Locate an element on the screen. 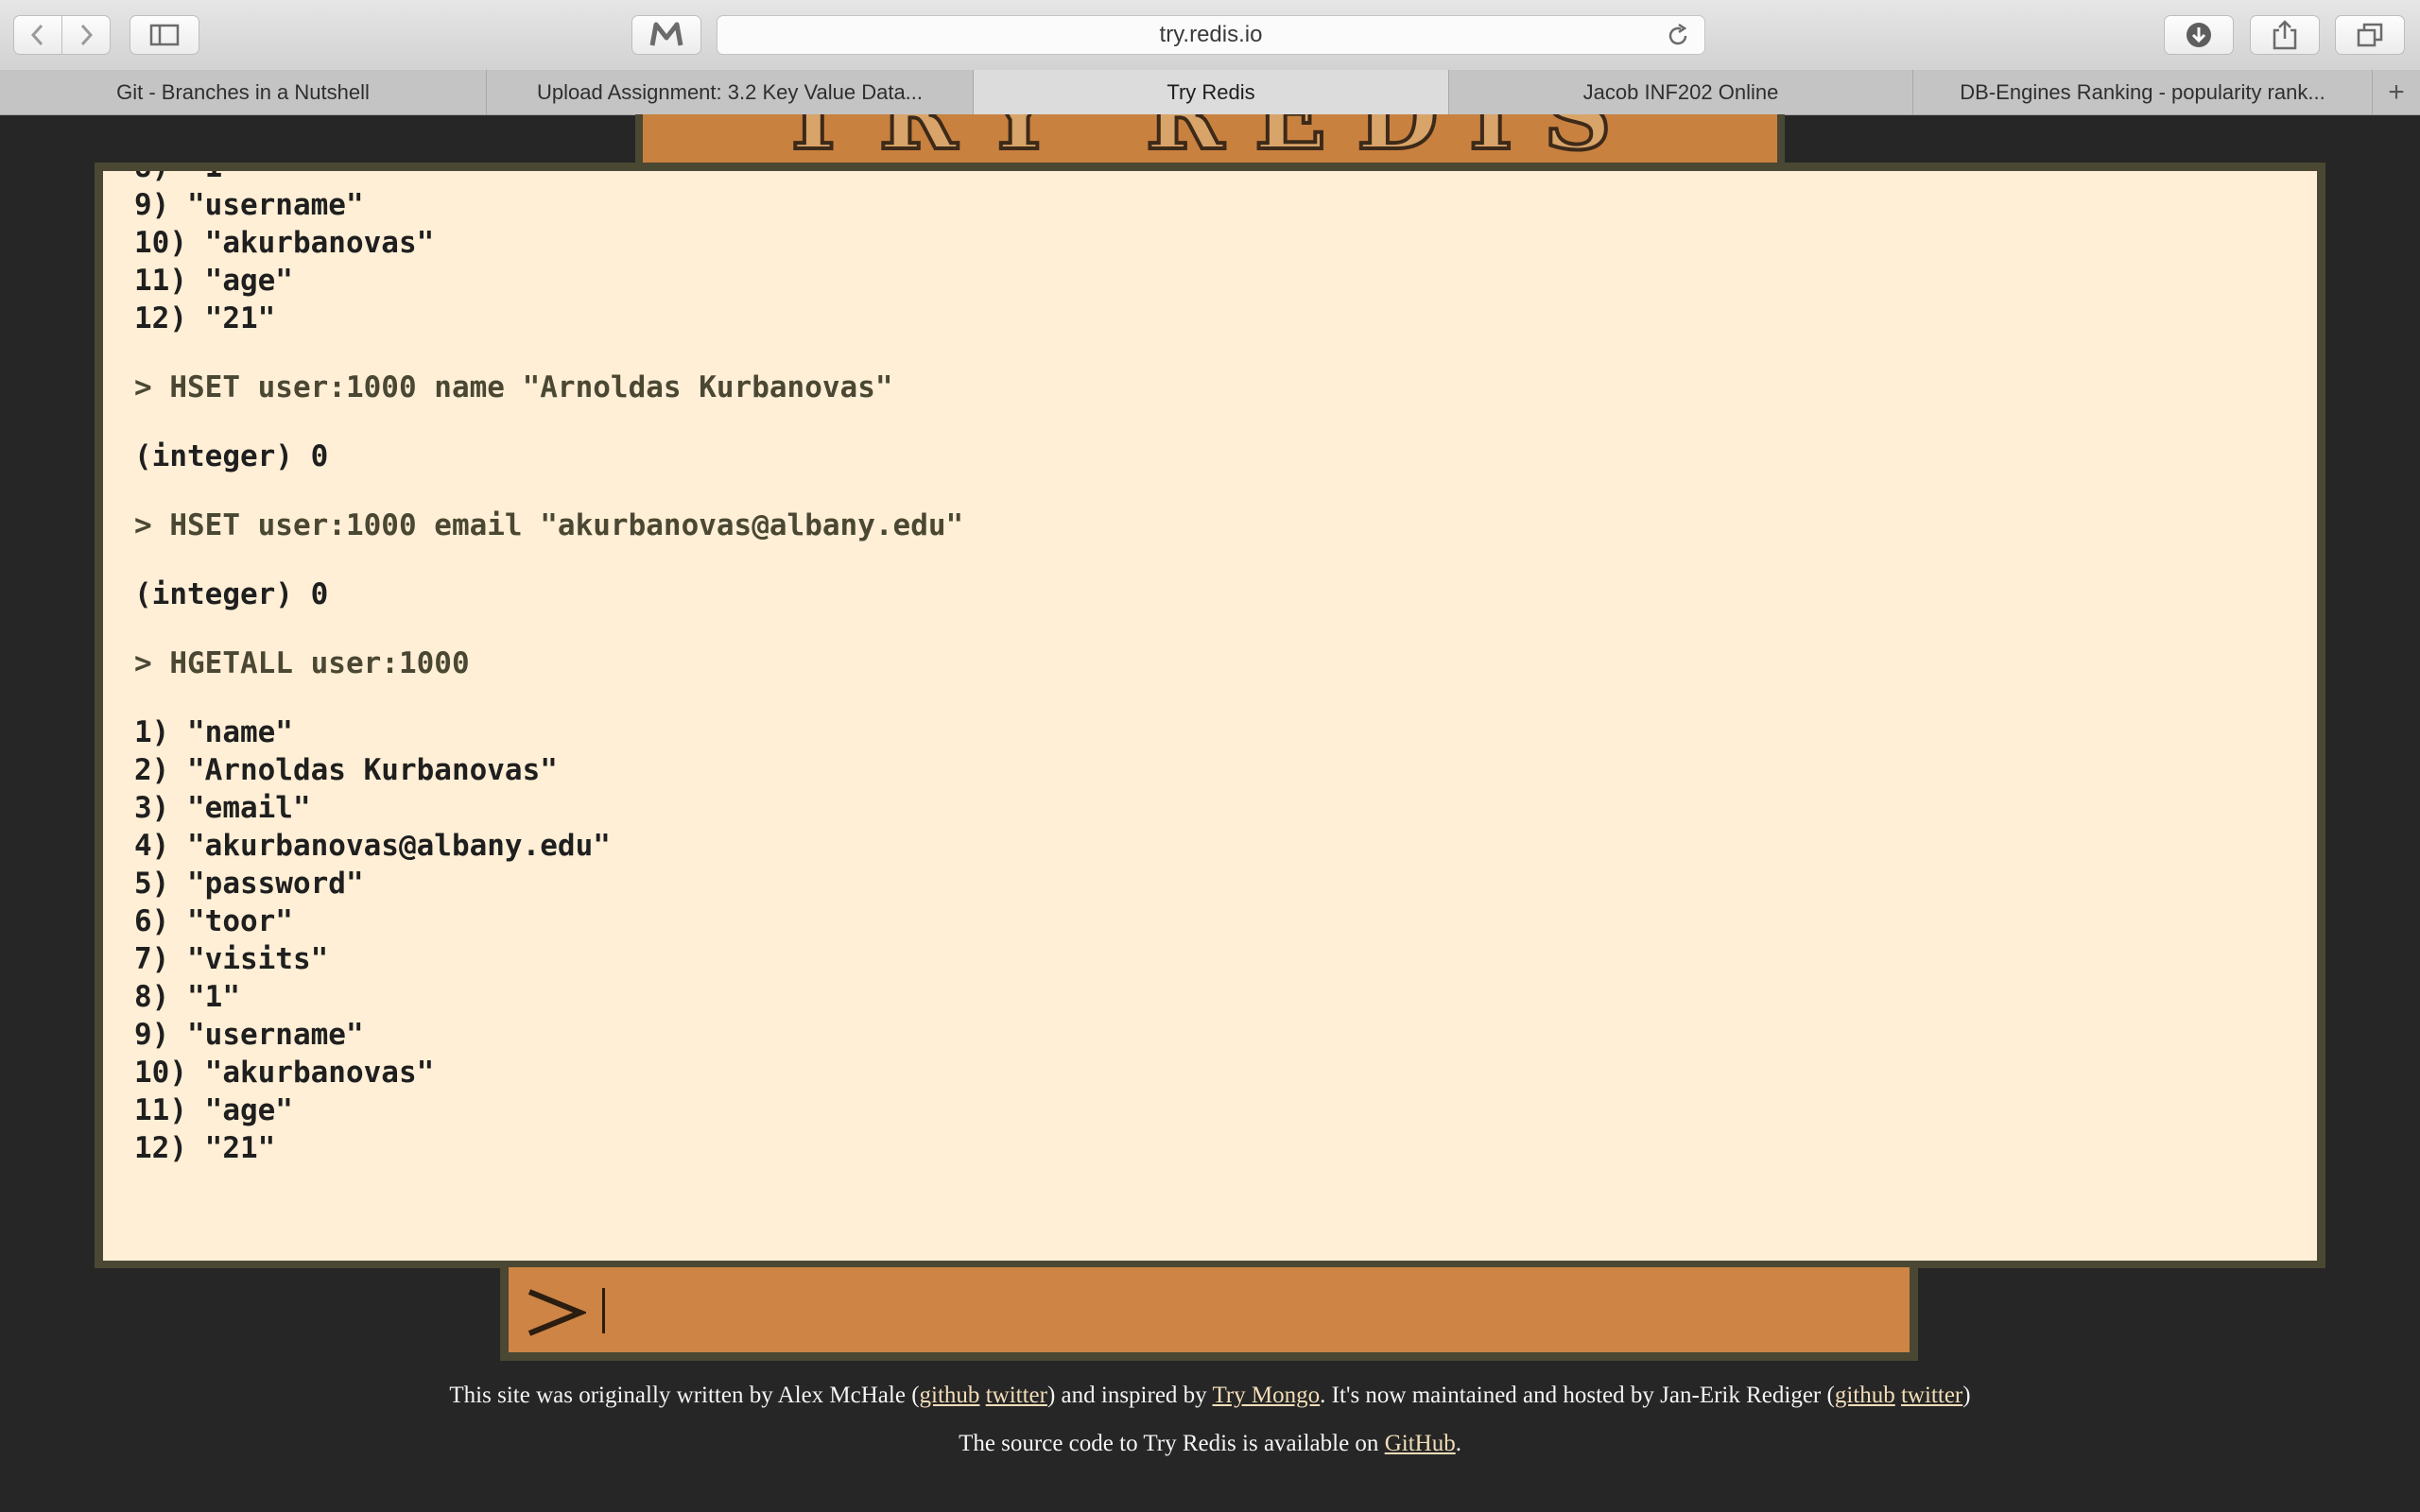 This screenshot has height=1512, width=2420. banner-title: TRY REDIS is located at coordinates (1210, 138).